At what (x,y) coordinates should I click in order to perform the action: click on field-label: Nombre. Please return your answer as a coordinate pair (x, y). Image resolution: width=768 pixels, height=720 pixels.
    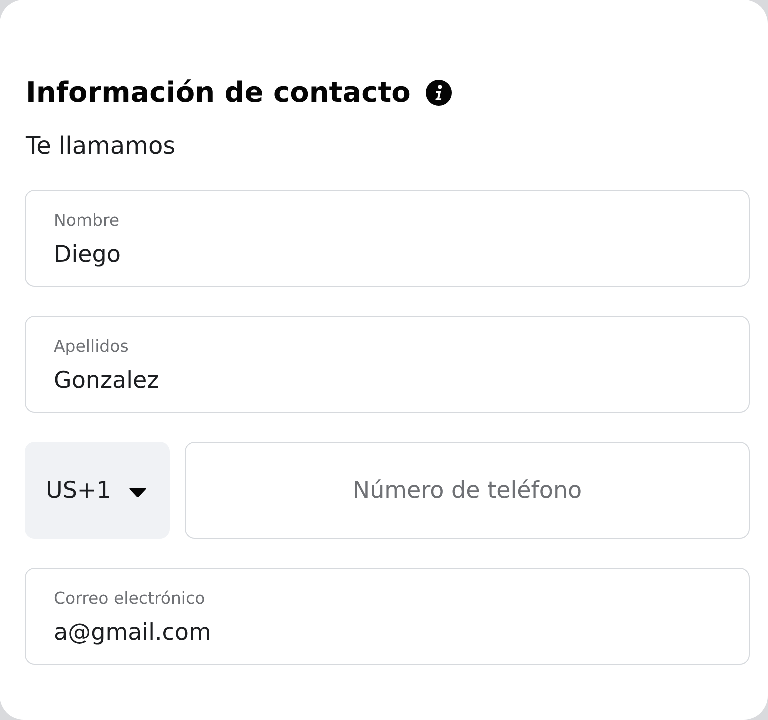
    Looking at the image, I should click on (87, 221).